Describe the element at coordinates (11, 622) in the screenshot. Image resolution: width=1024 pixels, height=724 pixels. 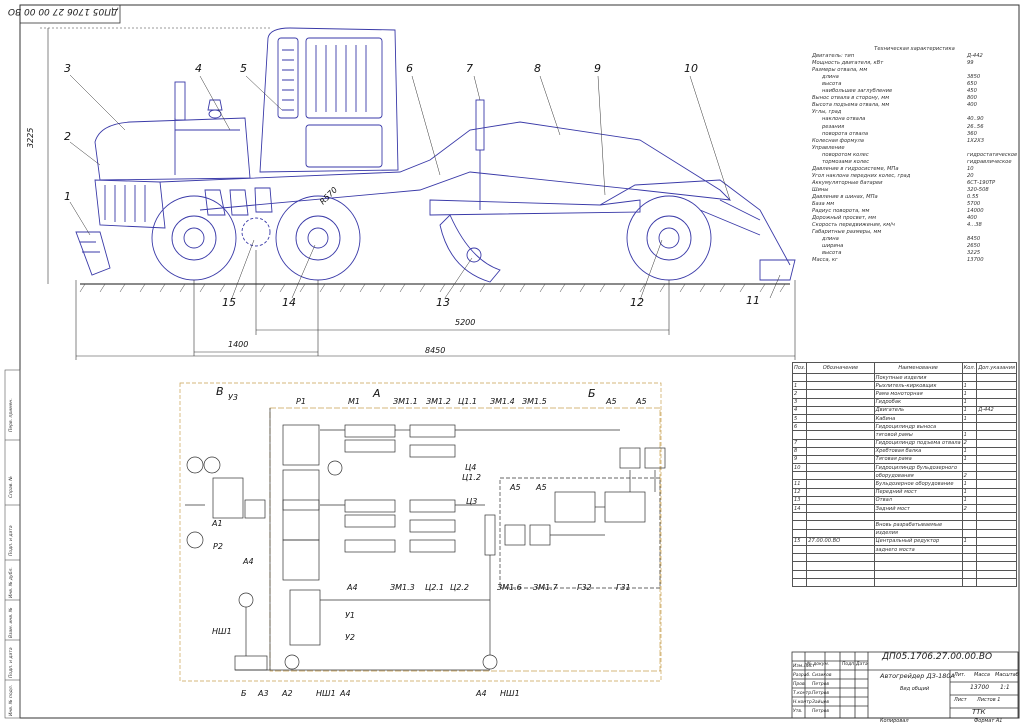
I see `side-stamp: Взам. инв. №` at that location.